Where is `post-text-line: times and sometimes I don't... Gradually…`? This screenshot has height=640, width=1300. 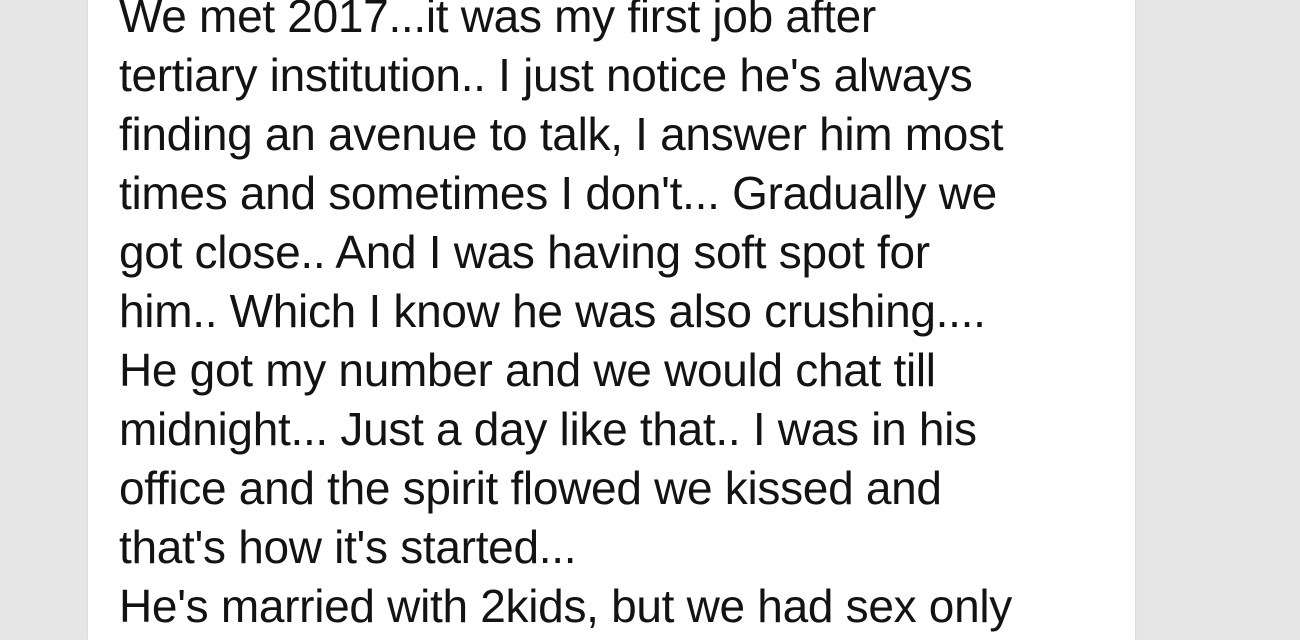 post-text-line: times and sometimes I don't... Gradually… is located at coordinates (558, 193).